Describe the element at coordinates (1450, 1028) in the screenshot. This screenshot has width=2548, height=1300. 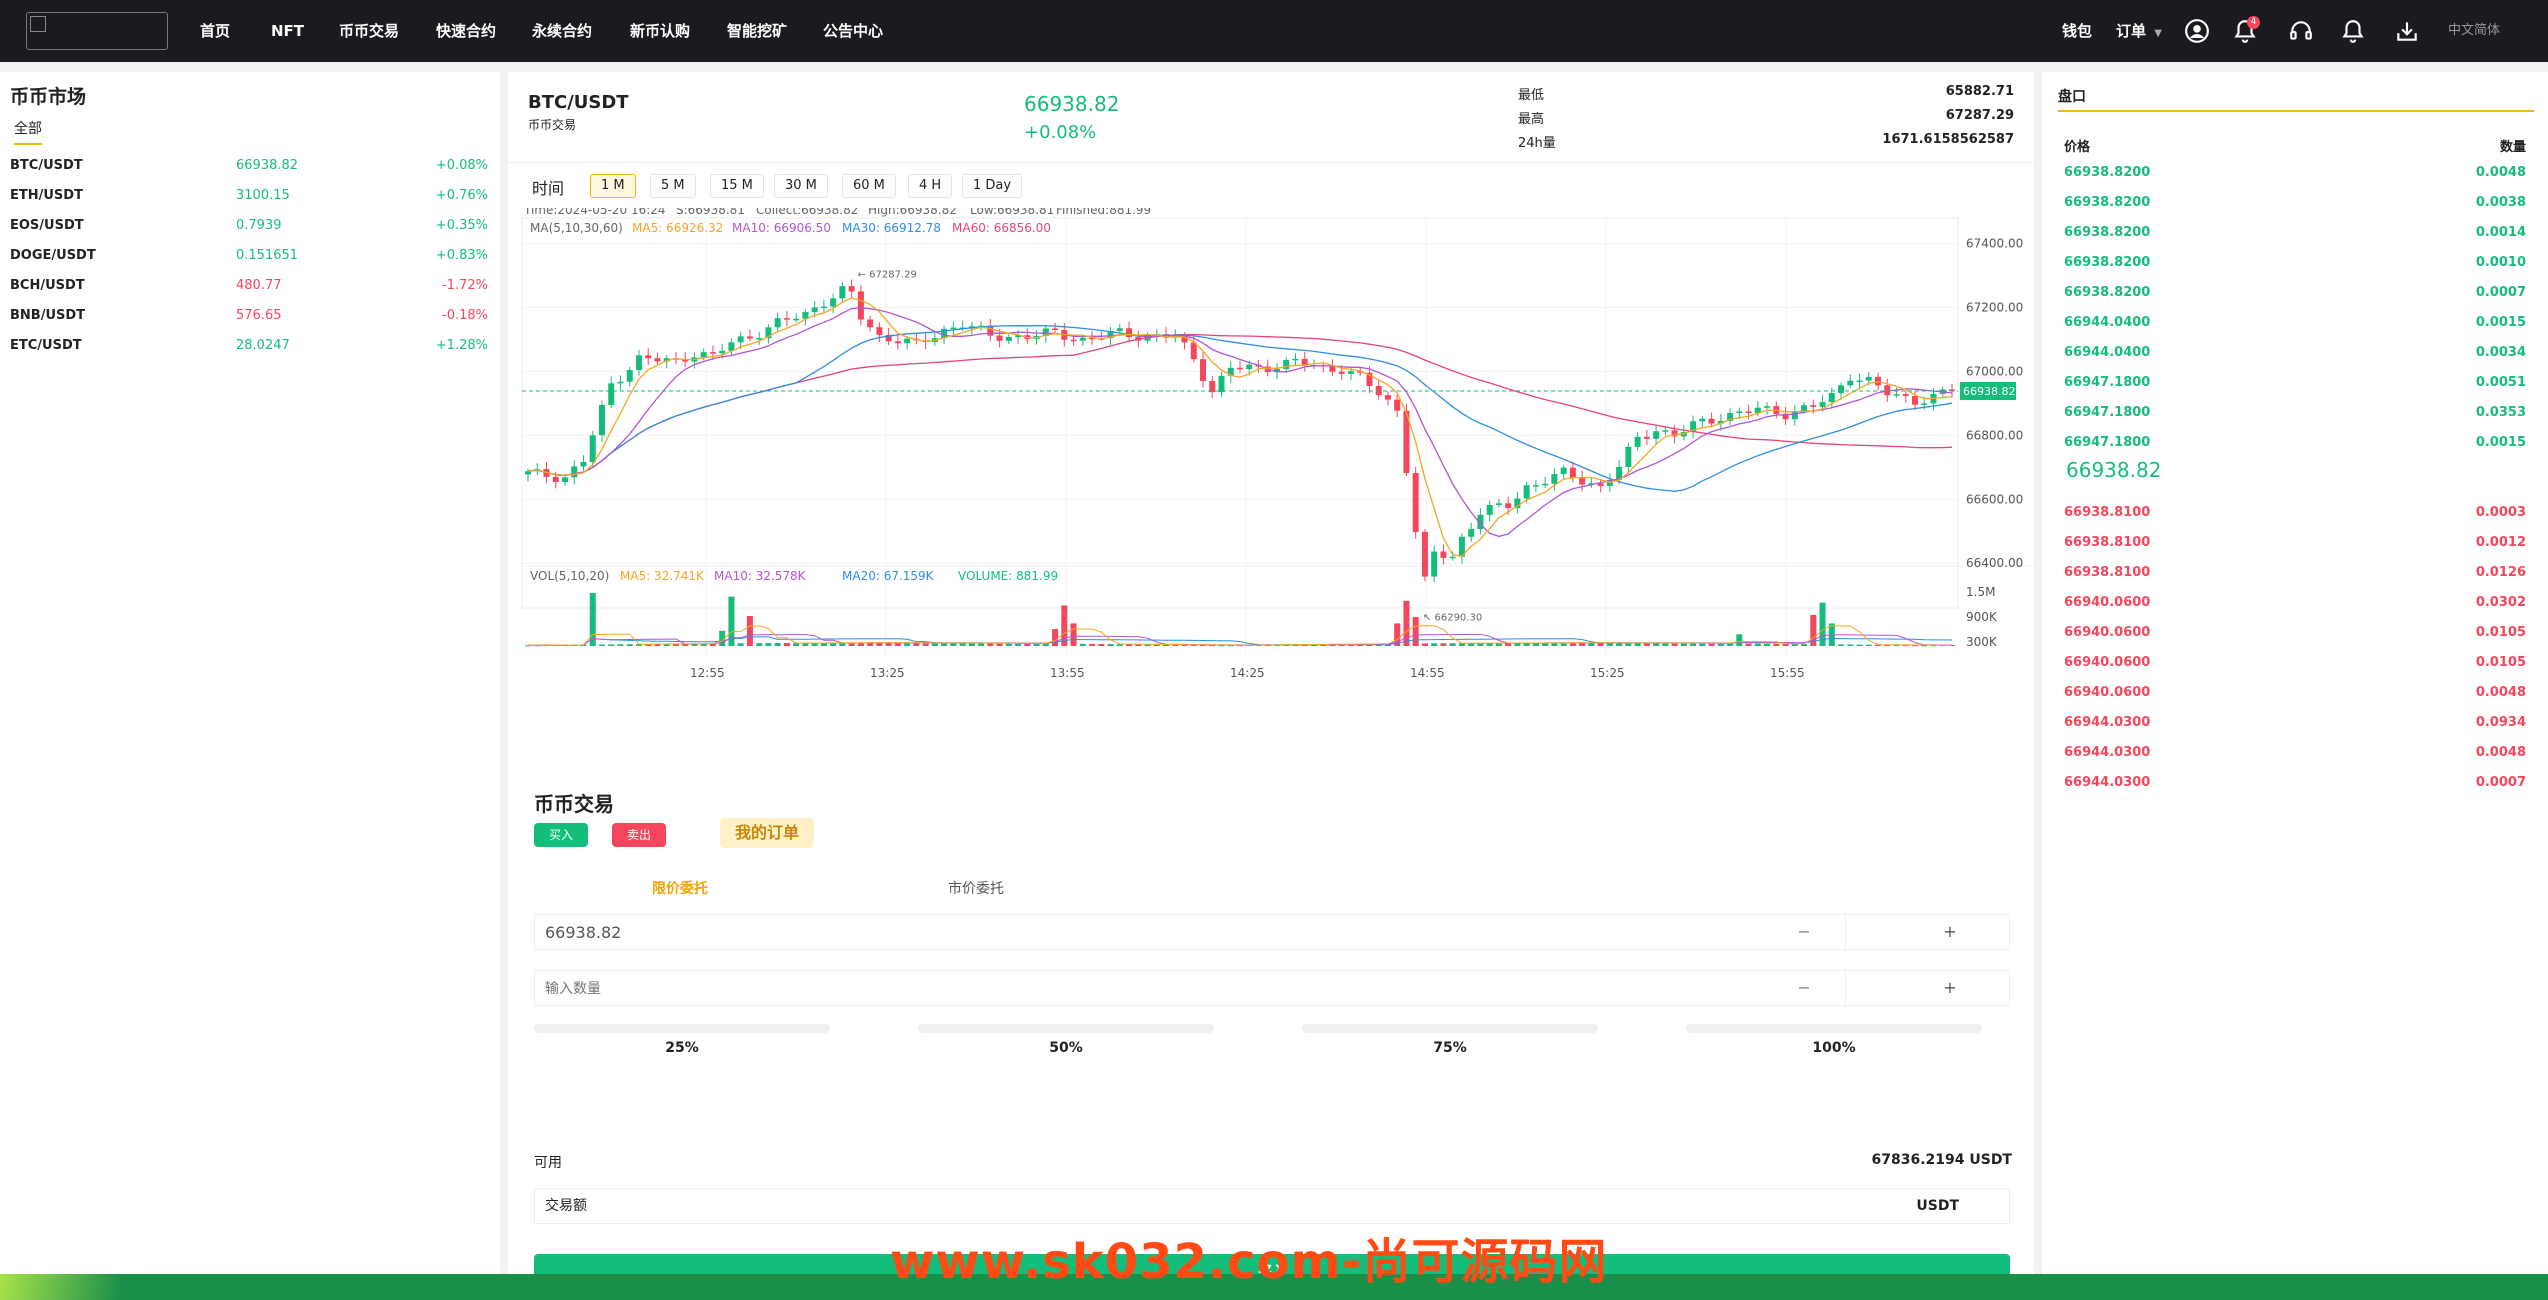
I see `percent-75-bar` at that location.